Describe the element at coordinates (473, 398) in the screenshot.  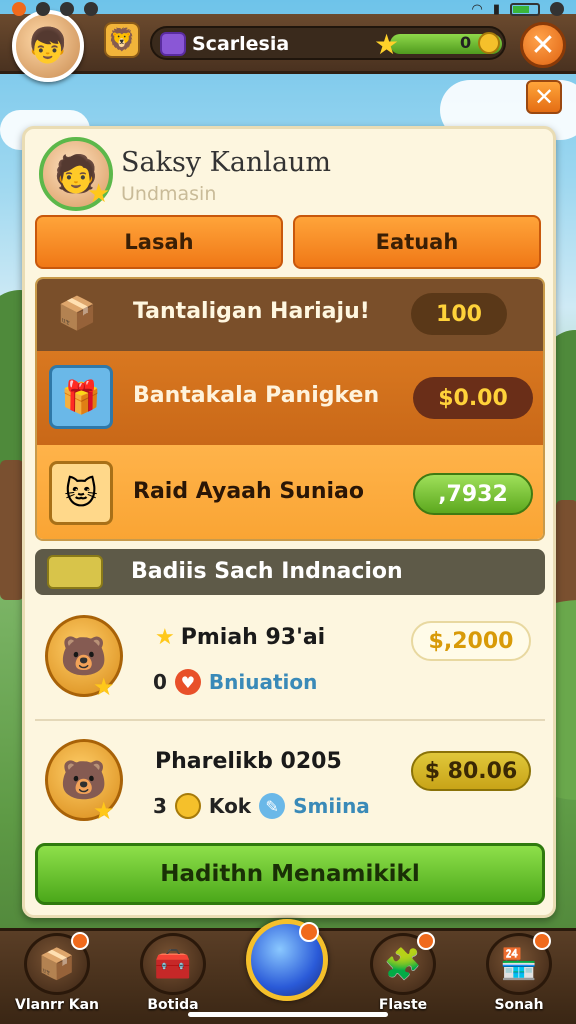
I see `reward-value: $0.00` at that location.